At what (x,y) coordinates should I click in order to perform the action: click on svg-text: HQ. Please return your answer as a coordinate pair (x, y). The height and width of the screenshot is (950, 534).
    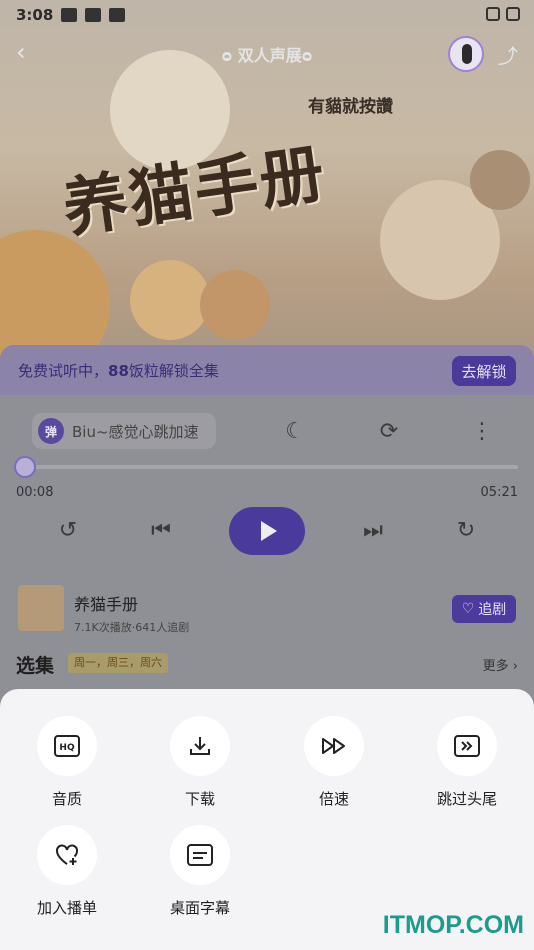
    Looking at the image, I should click on (67, 748).